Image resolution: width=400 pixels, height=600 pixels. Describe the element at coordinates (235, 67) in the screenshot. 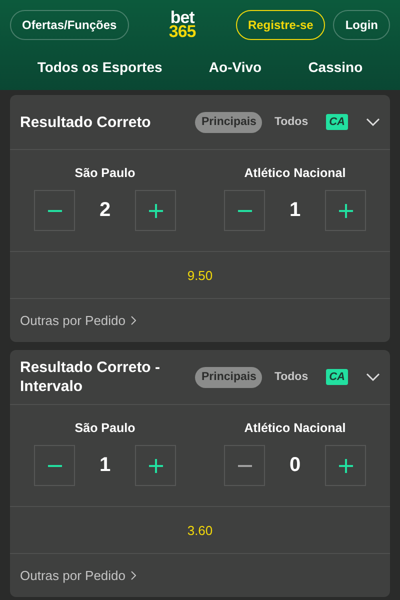

I see `nav-link: Ao-Vivo` at that location.